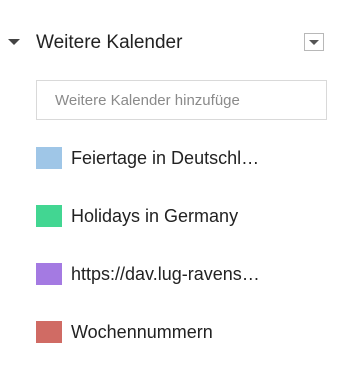 This screenshot has height=385, width=339. What do you see at coordinates (109, 43) in the screenshot?
I see `section-title: Weitere Kalender` at bounding box center [109, 43].